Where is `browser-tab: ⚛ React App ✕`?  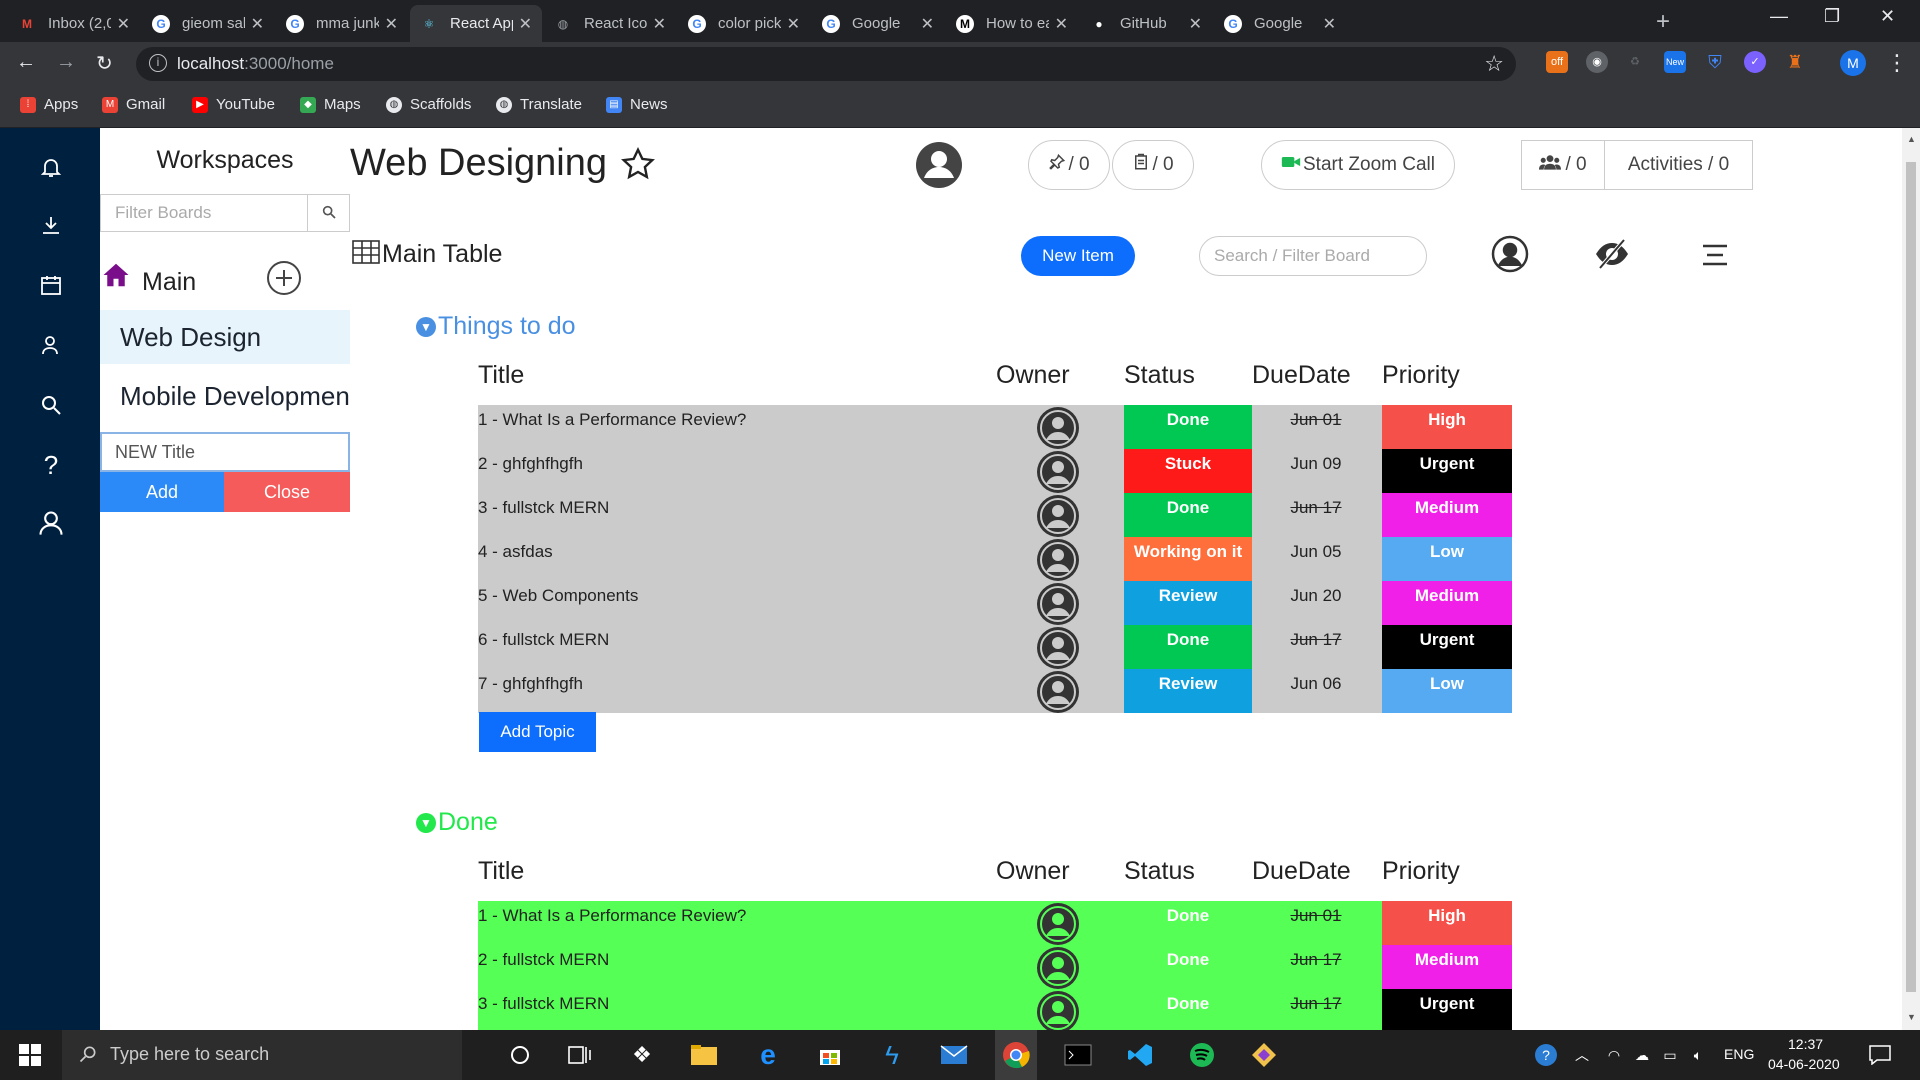
browser-tab: ⚛ React App ✕ is located at coordinates (476, 23).